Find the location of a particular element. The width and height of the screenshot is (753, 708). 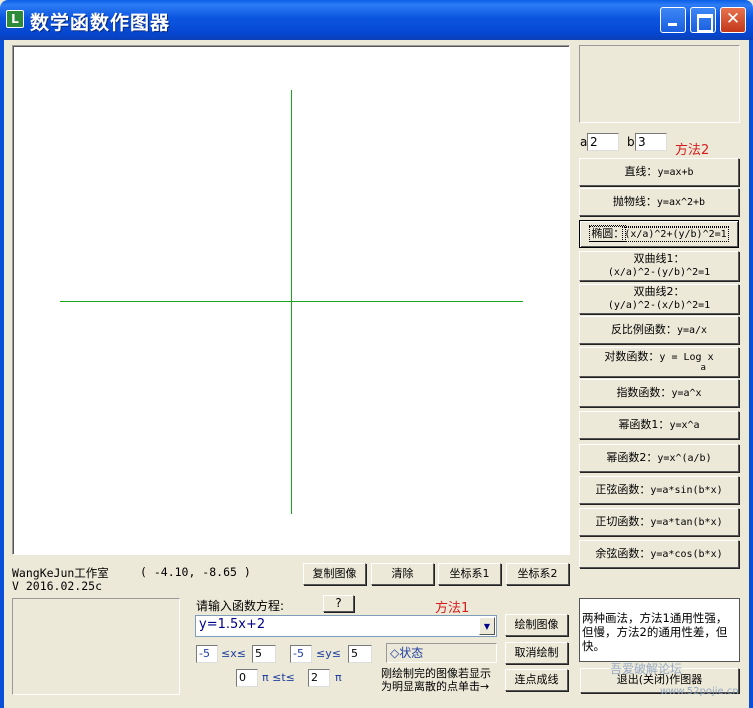

function-button: 指数函数：y=a^x is located at coordinates (659, 393).